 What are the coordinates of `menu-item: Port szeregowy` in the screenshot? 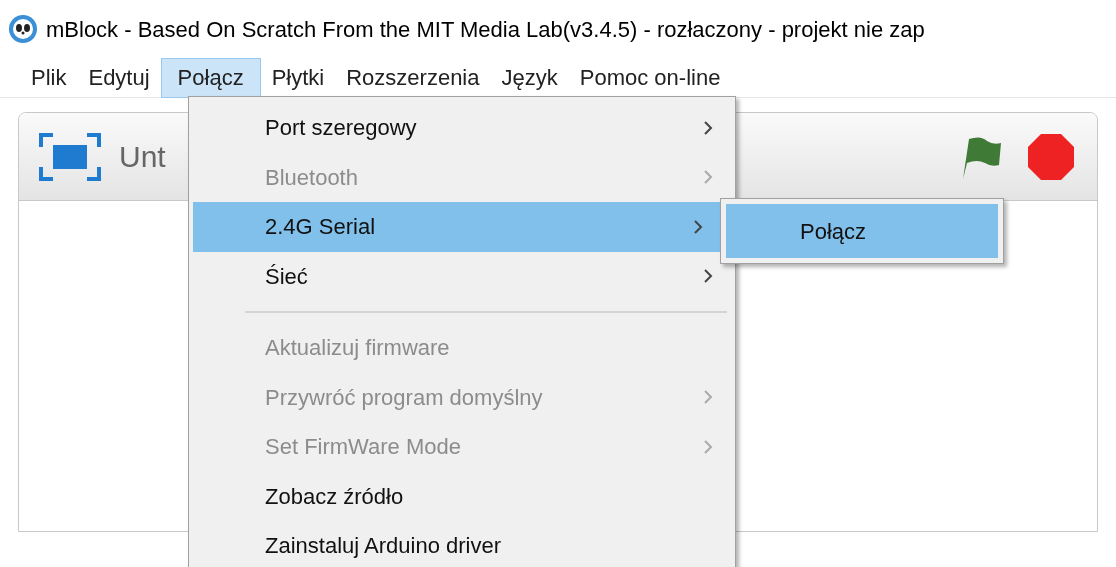 It's located at (462, 128).